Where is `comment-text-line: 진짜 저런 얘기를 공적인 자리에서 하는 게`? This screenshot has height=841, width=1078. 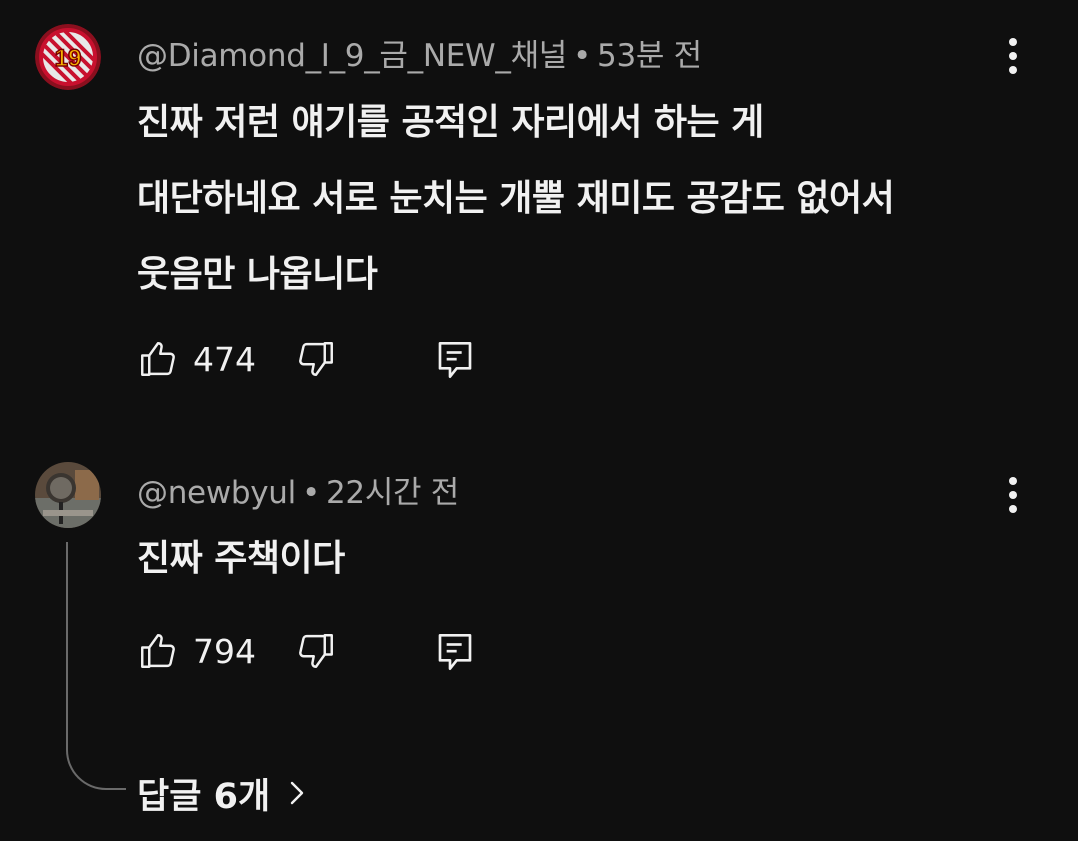
comment-text-line: 진짜 저런 얘기를 공적인 자리에서 하는 게 is located at coordinates (450, 122).